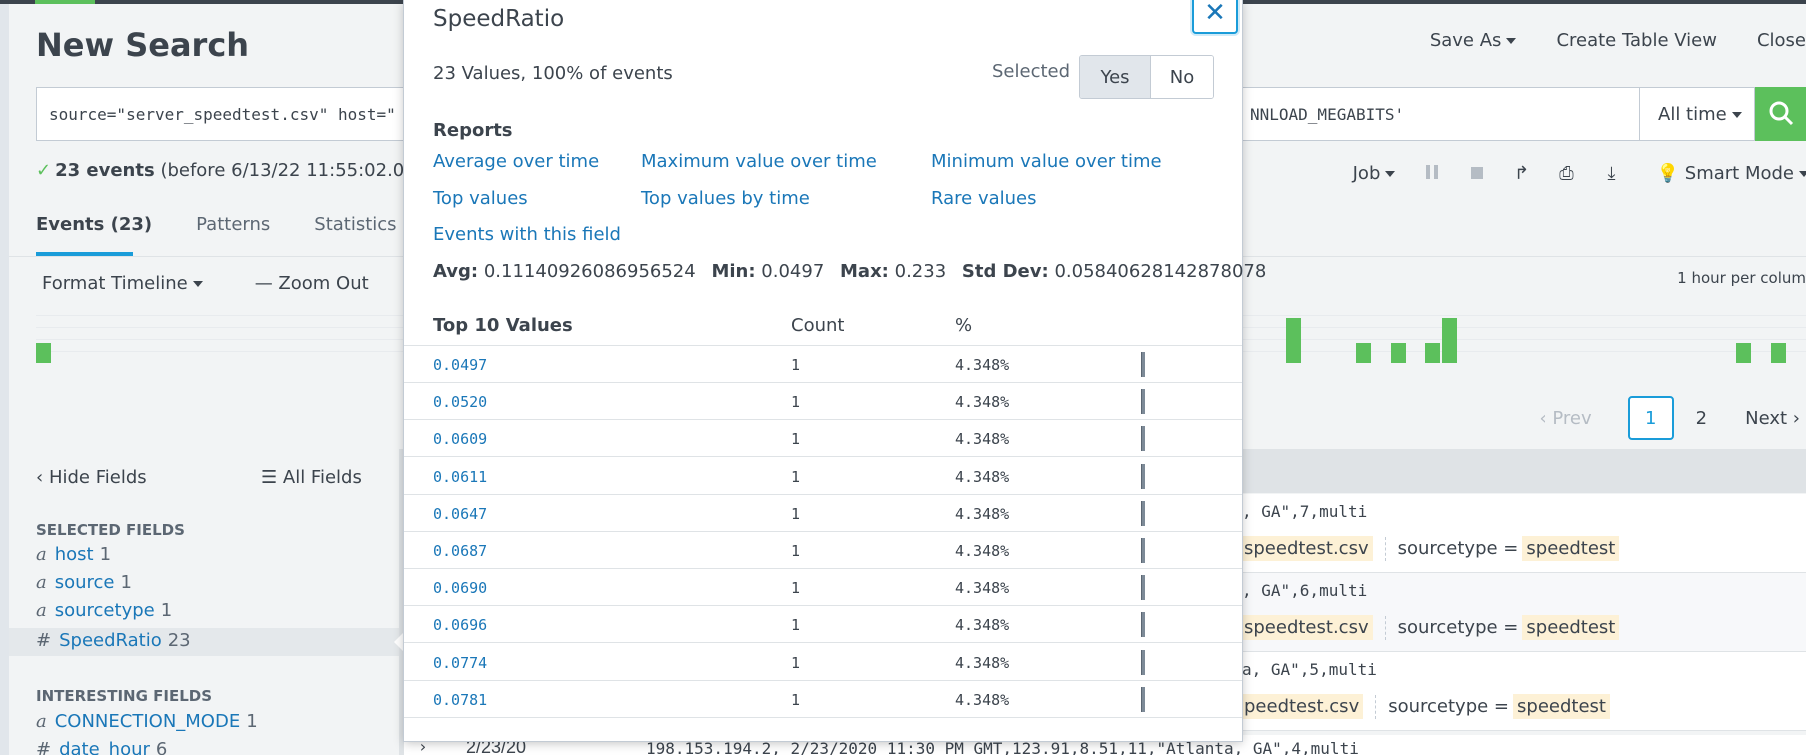 Image resolution: width=1806 pixels, height=755 pixels. Describe the element at coordinates (1566, 173) in the screenshot. I see `print-button: ⎙` at that location.